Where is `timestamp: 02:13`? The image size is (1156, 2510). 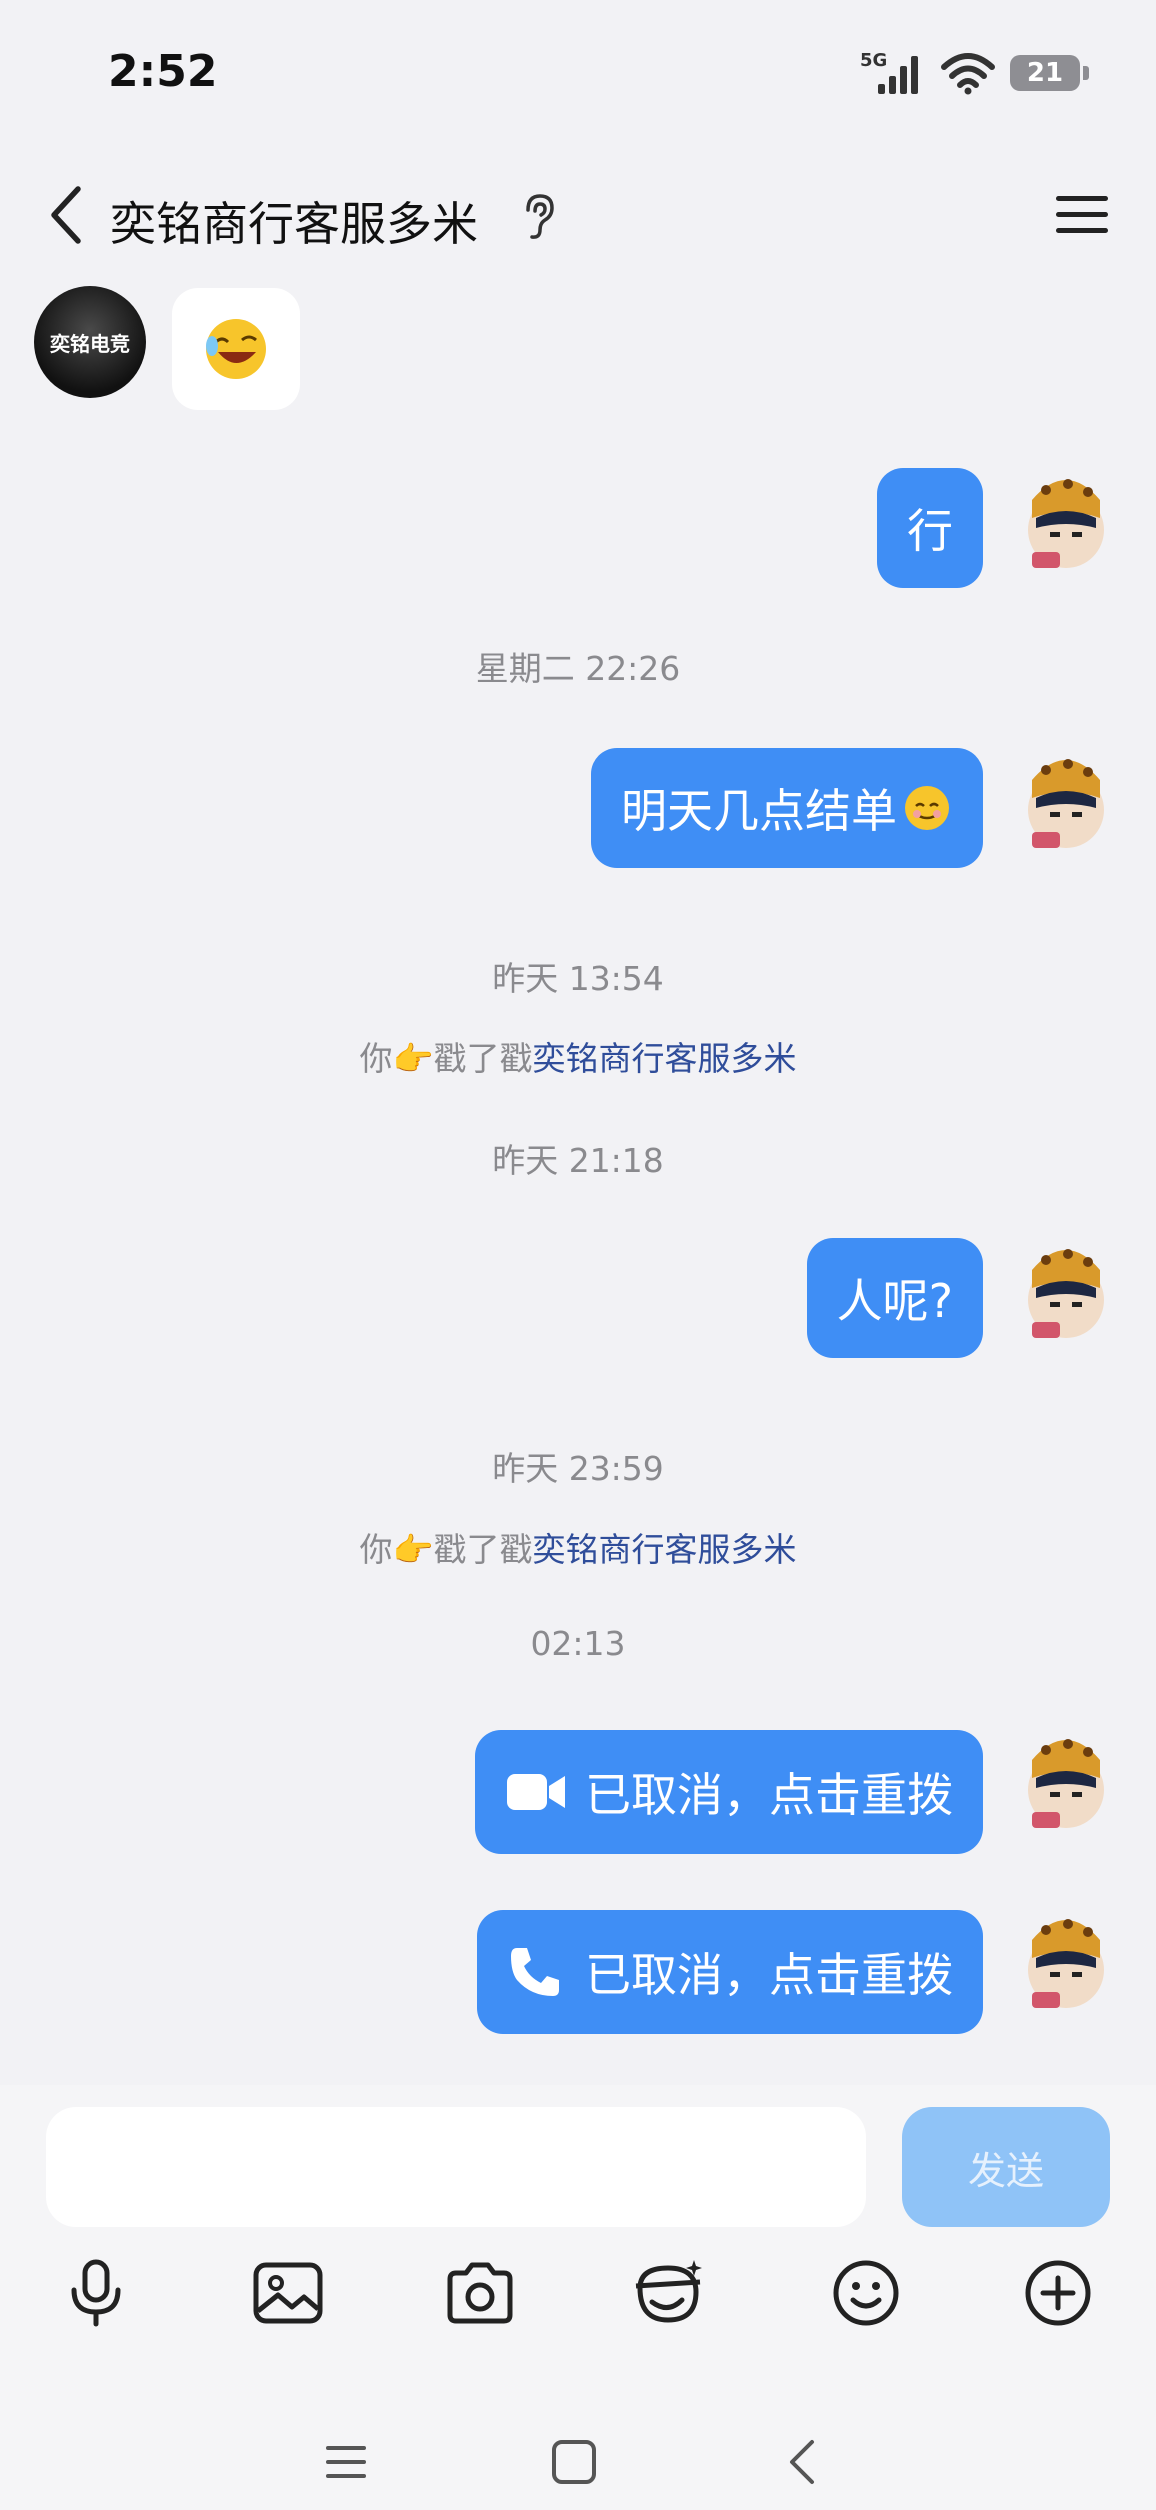 timestamp: 02:13 is located at coordinates (578, 1643).